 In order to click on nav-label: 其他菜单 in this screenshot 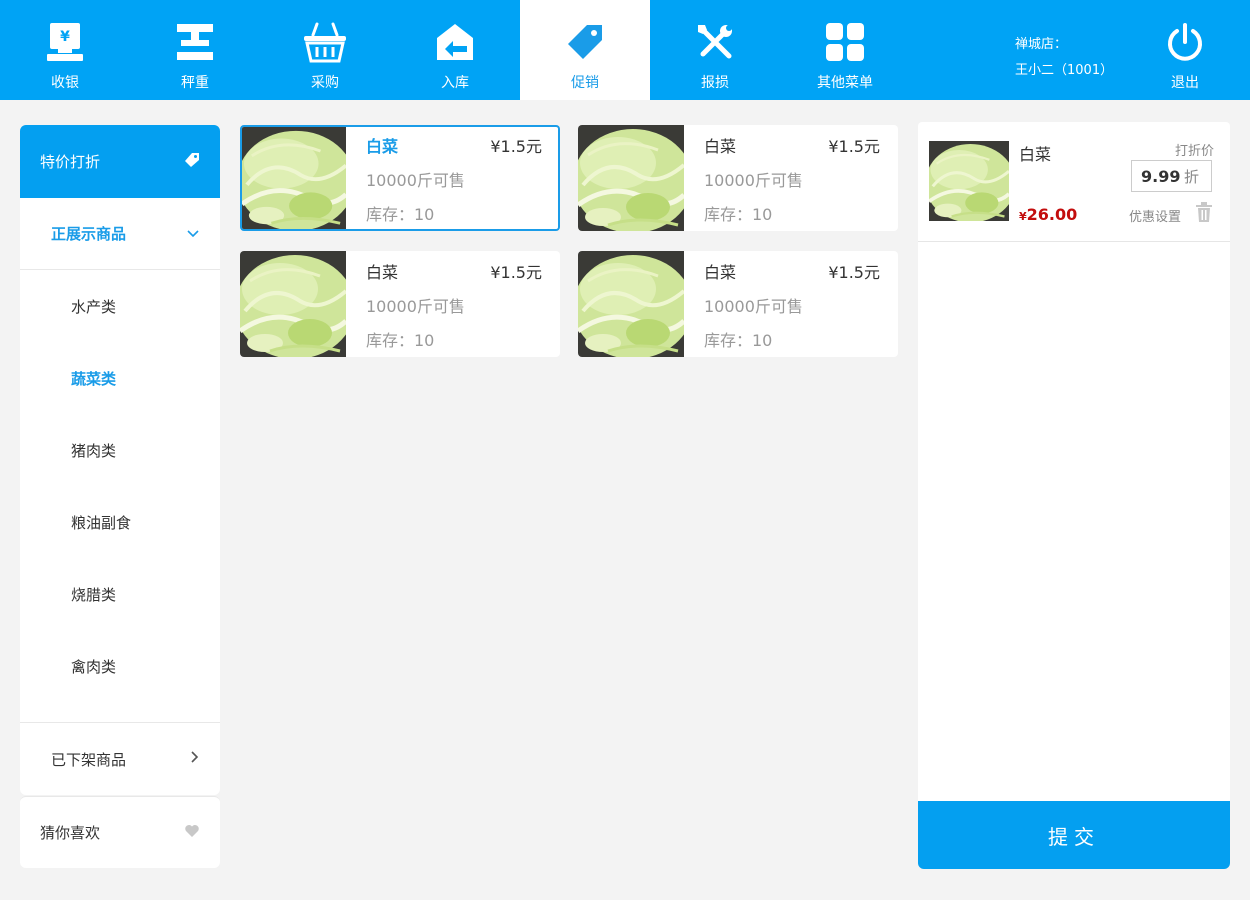, I will do `click(845, 83)`.